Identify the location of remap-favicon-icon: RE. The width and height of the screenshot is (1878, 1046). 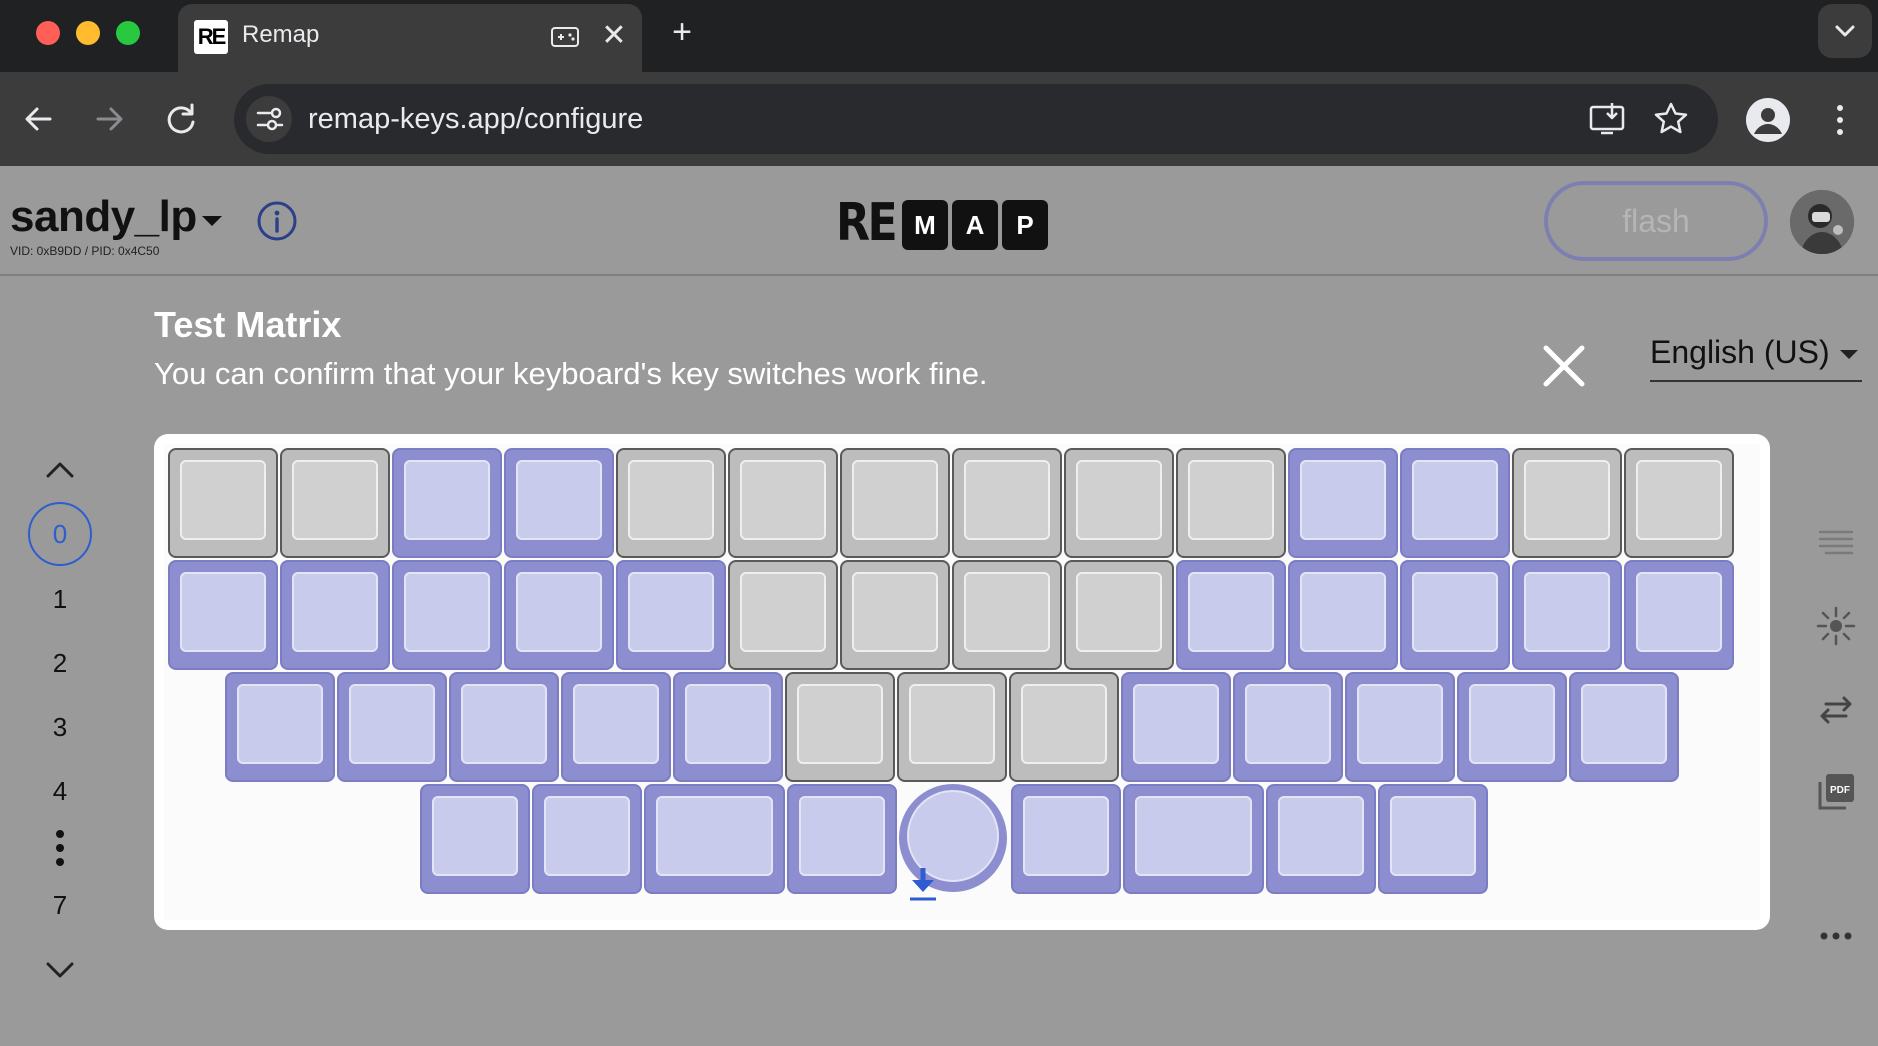
(211, 37).